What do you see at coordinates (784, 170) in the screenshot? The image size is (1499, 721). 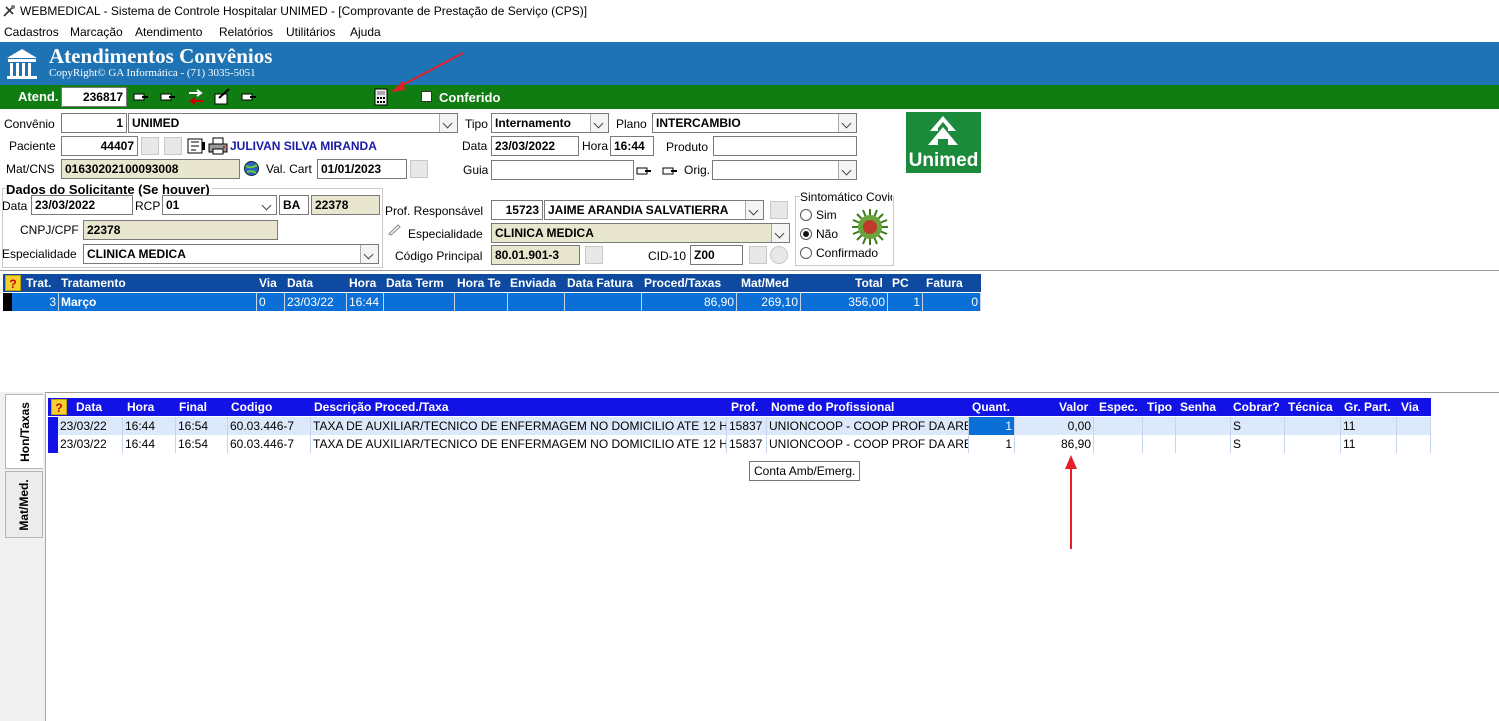 I see `orig-select` at bounding box center [784, 170].